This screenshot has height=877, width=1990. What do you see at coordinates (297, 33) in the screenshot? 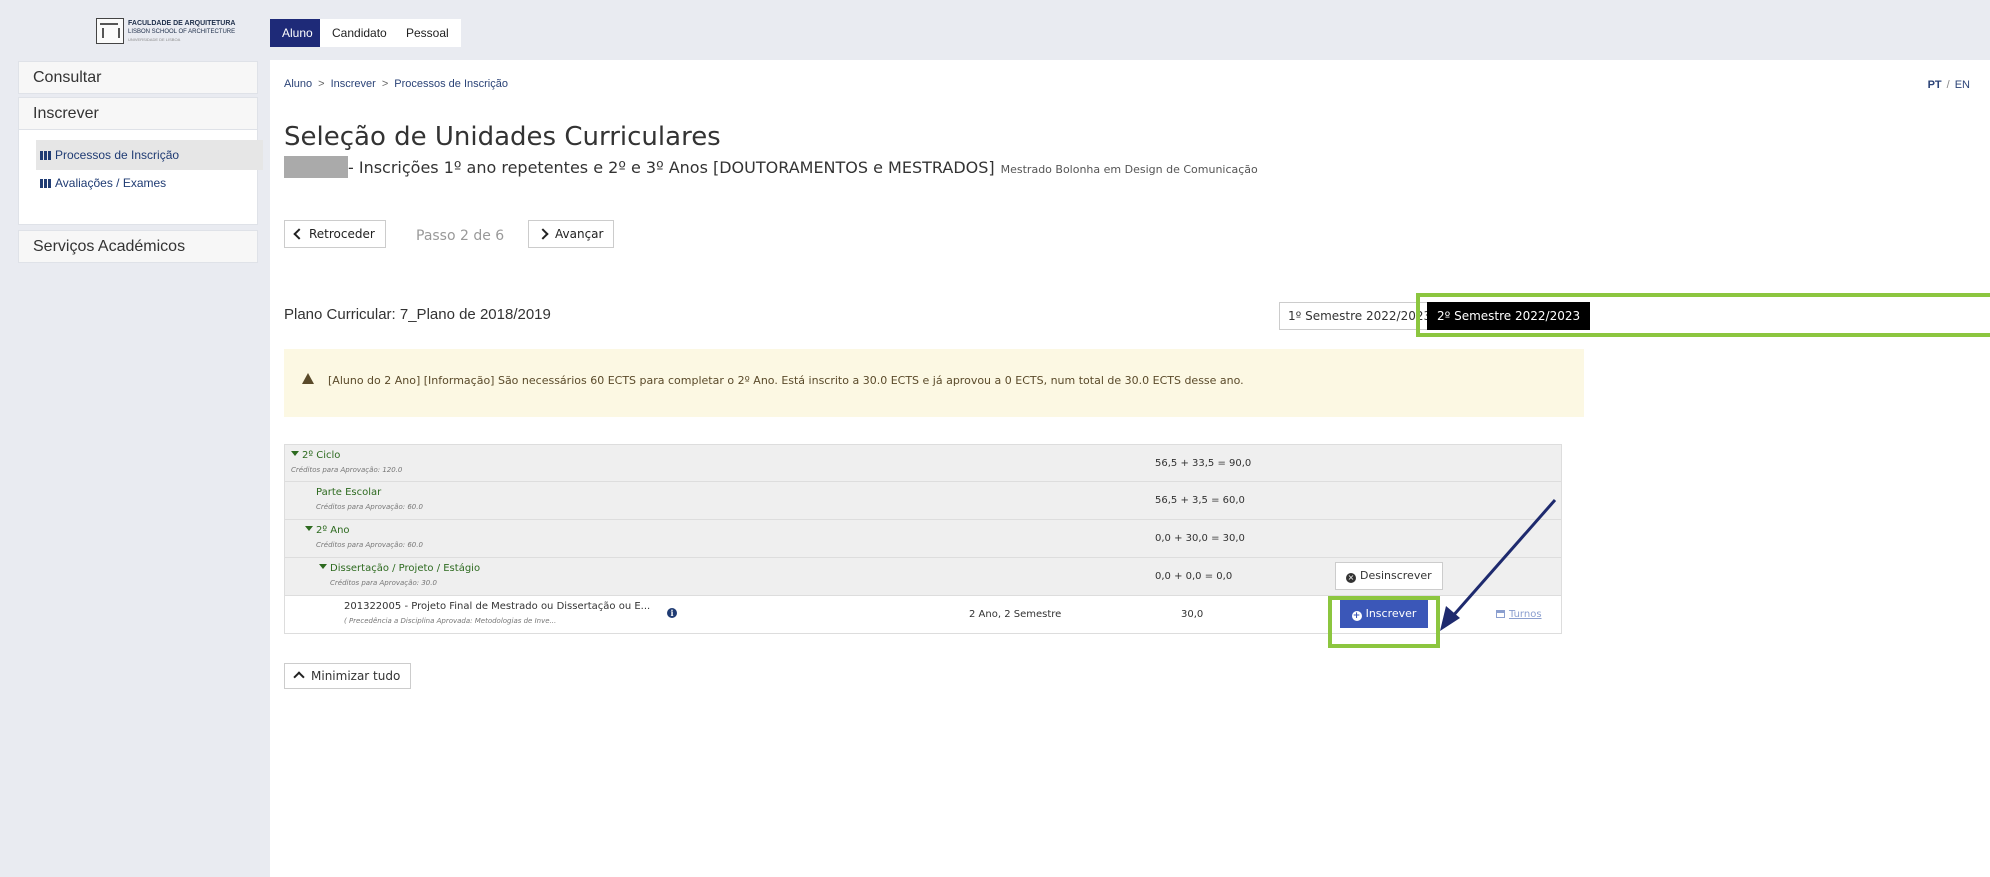
I see `tab-aluno: Aluno` at bounding box center [297, 33].